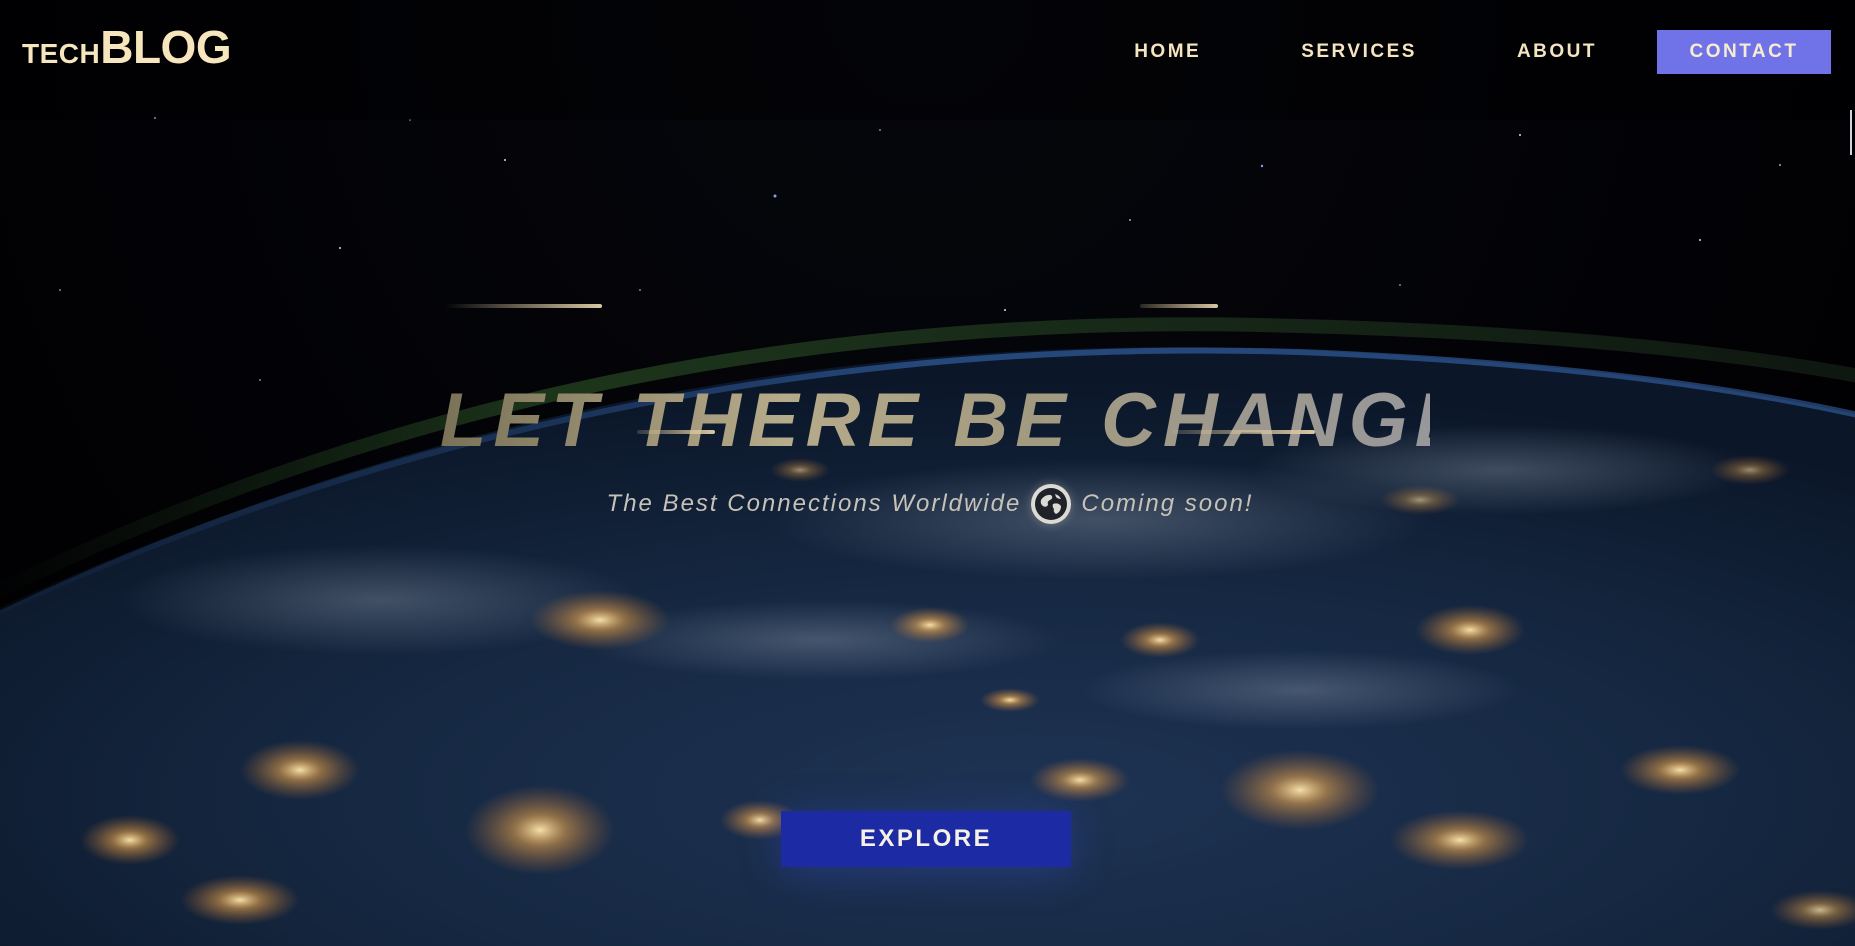  Describe the element at coordinates (166, 47) in the screenshot. I see `logo-blog-text: BLOG` at that location.